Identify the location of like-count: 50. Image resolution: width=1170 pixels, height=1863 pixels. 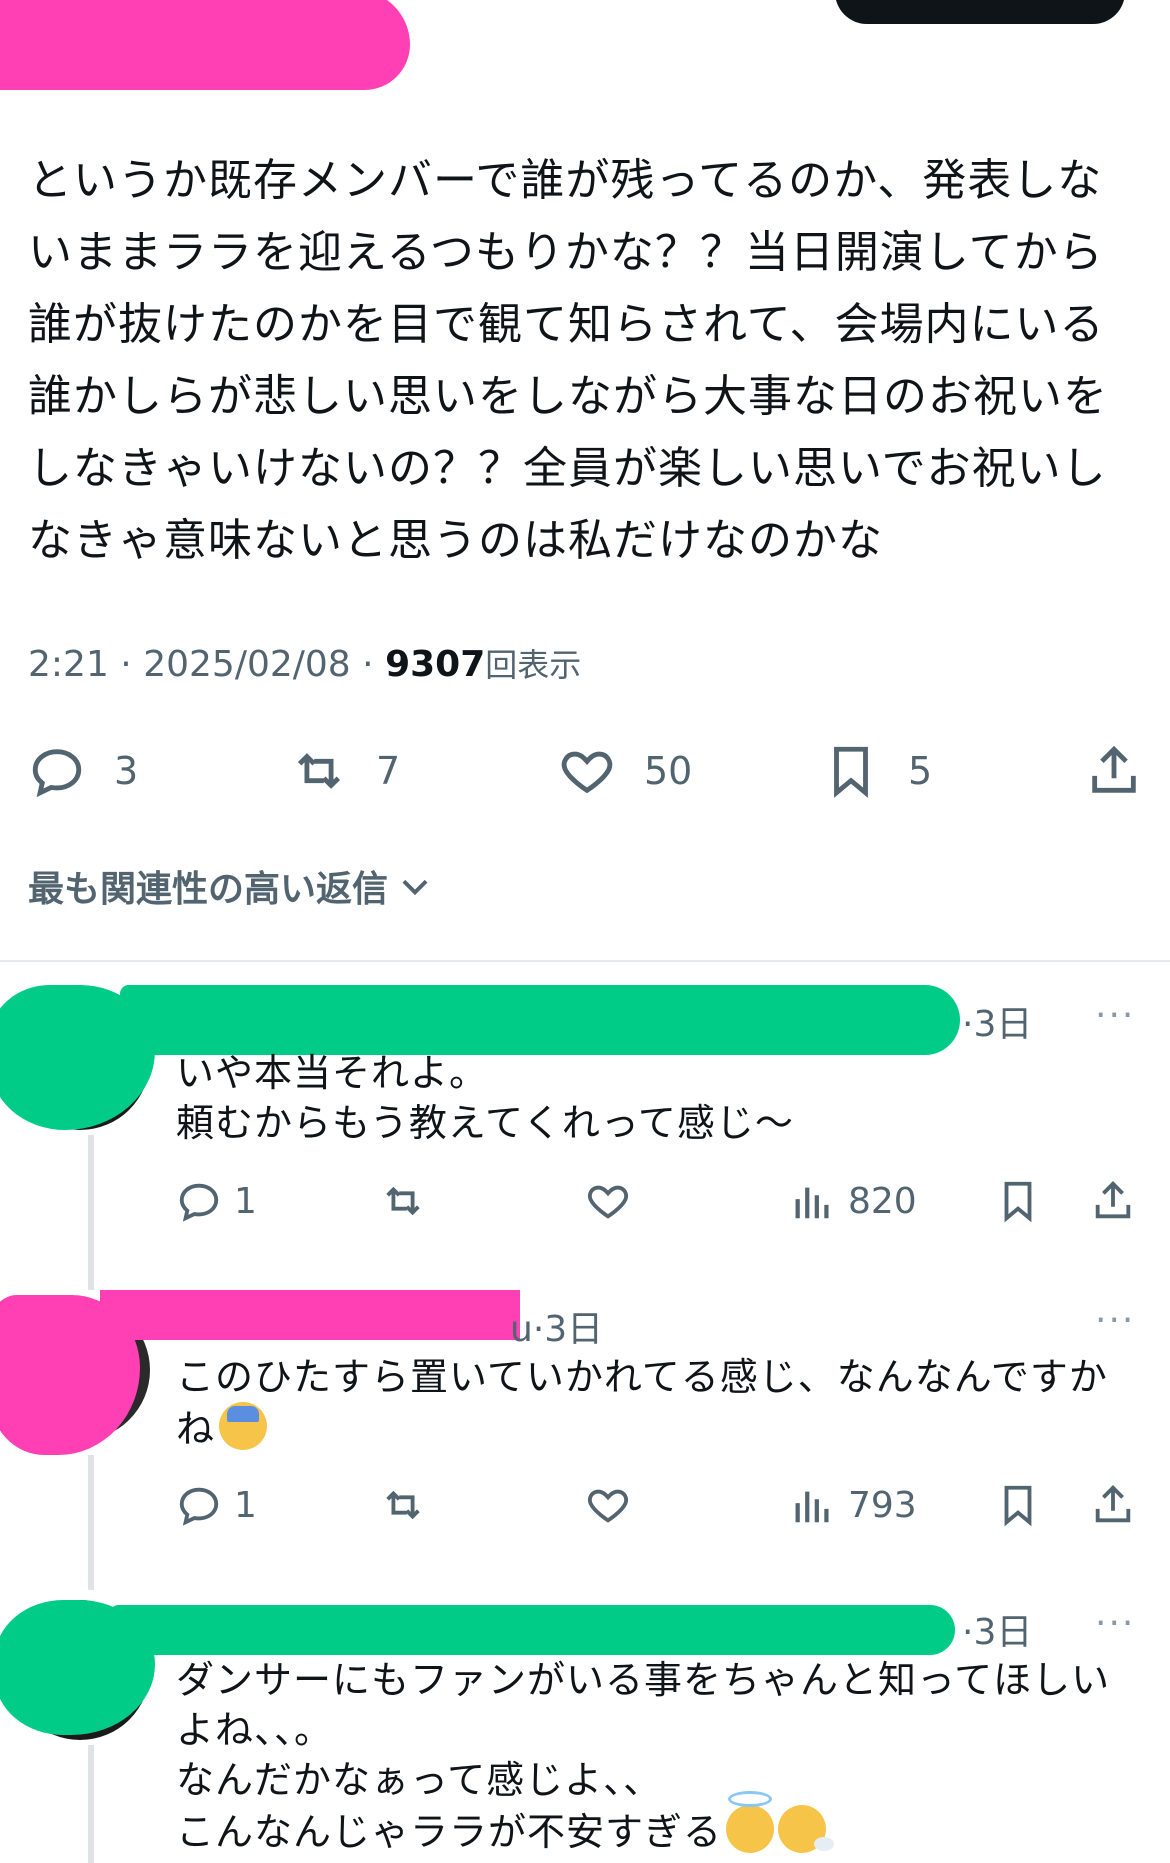
(668, 771).